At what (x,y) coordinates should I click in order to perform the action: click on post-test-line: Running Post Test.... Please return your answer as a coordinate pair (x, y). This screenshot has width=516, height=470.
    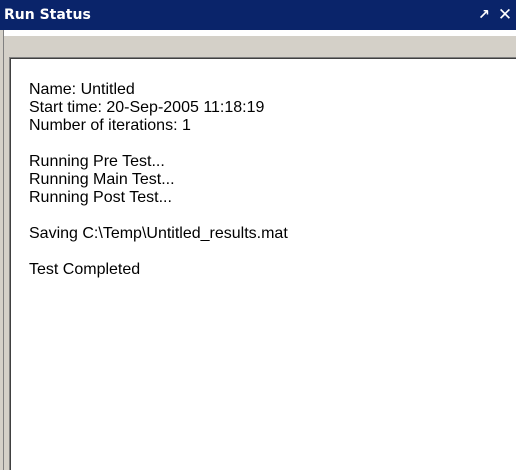
    Looking at the image, I should click on (100, 197).